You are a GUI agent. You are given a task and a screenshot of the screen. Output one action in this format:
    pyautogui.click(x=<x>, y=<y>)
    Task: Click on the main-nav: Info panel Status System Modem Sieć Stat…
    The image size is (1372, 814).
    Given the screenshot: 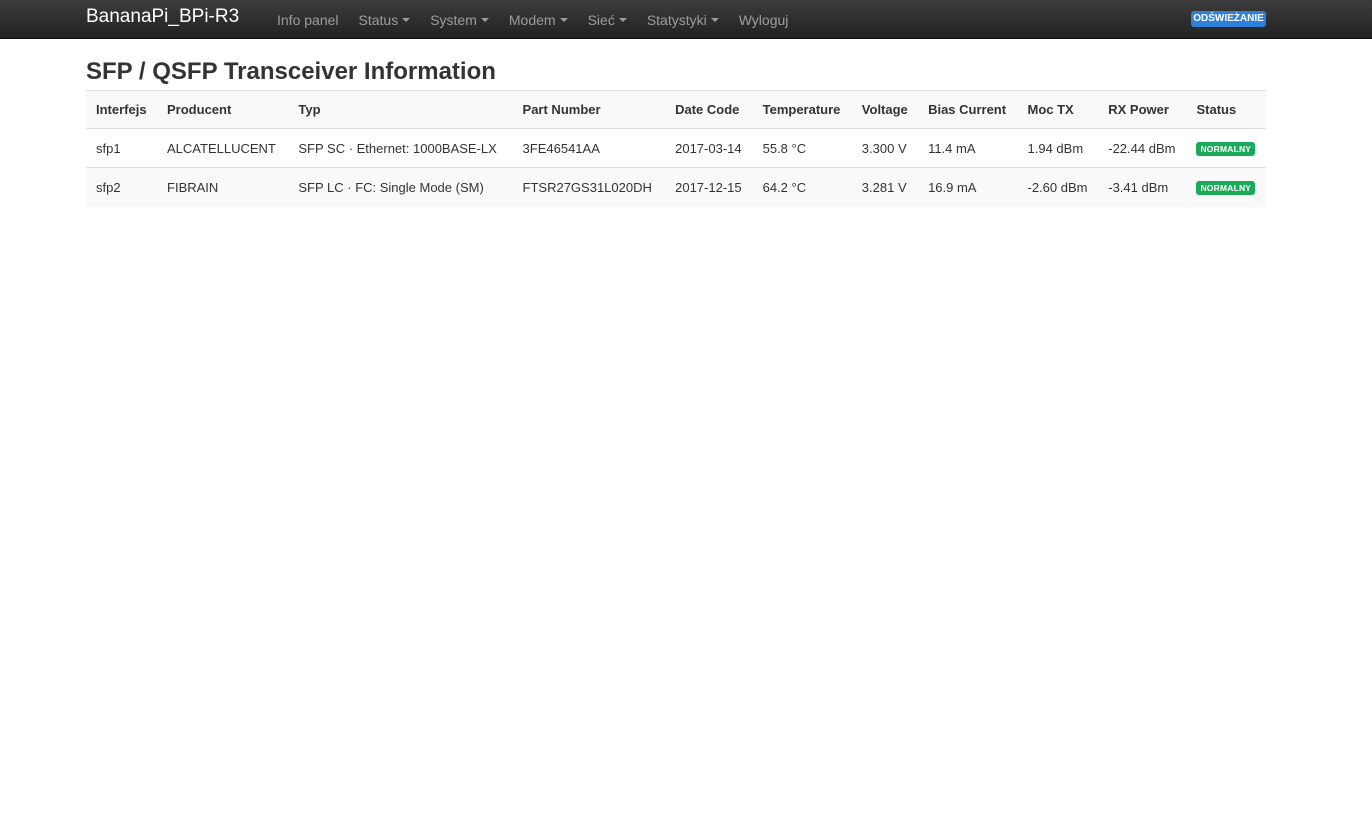 What is the action you would take?
    pyautogui.click(x=532, y=19)
    